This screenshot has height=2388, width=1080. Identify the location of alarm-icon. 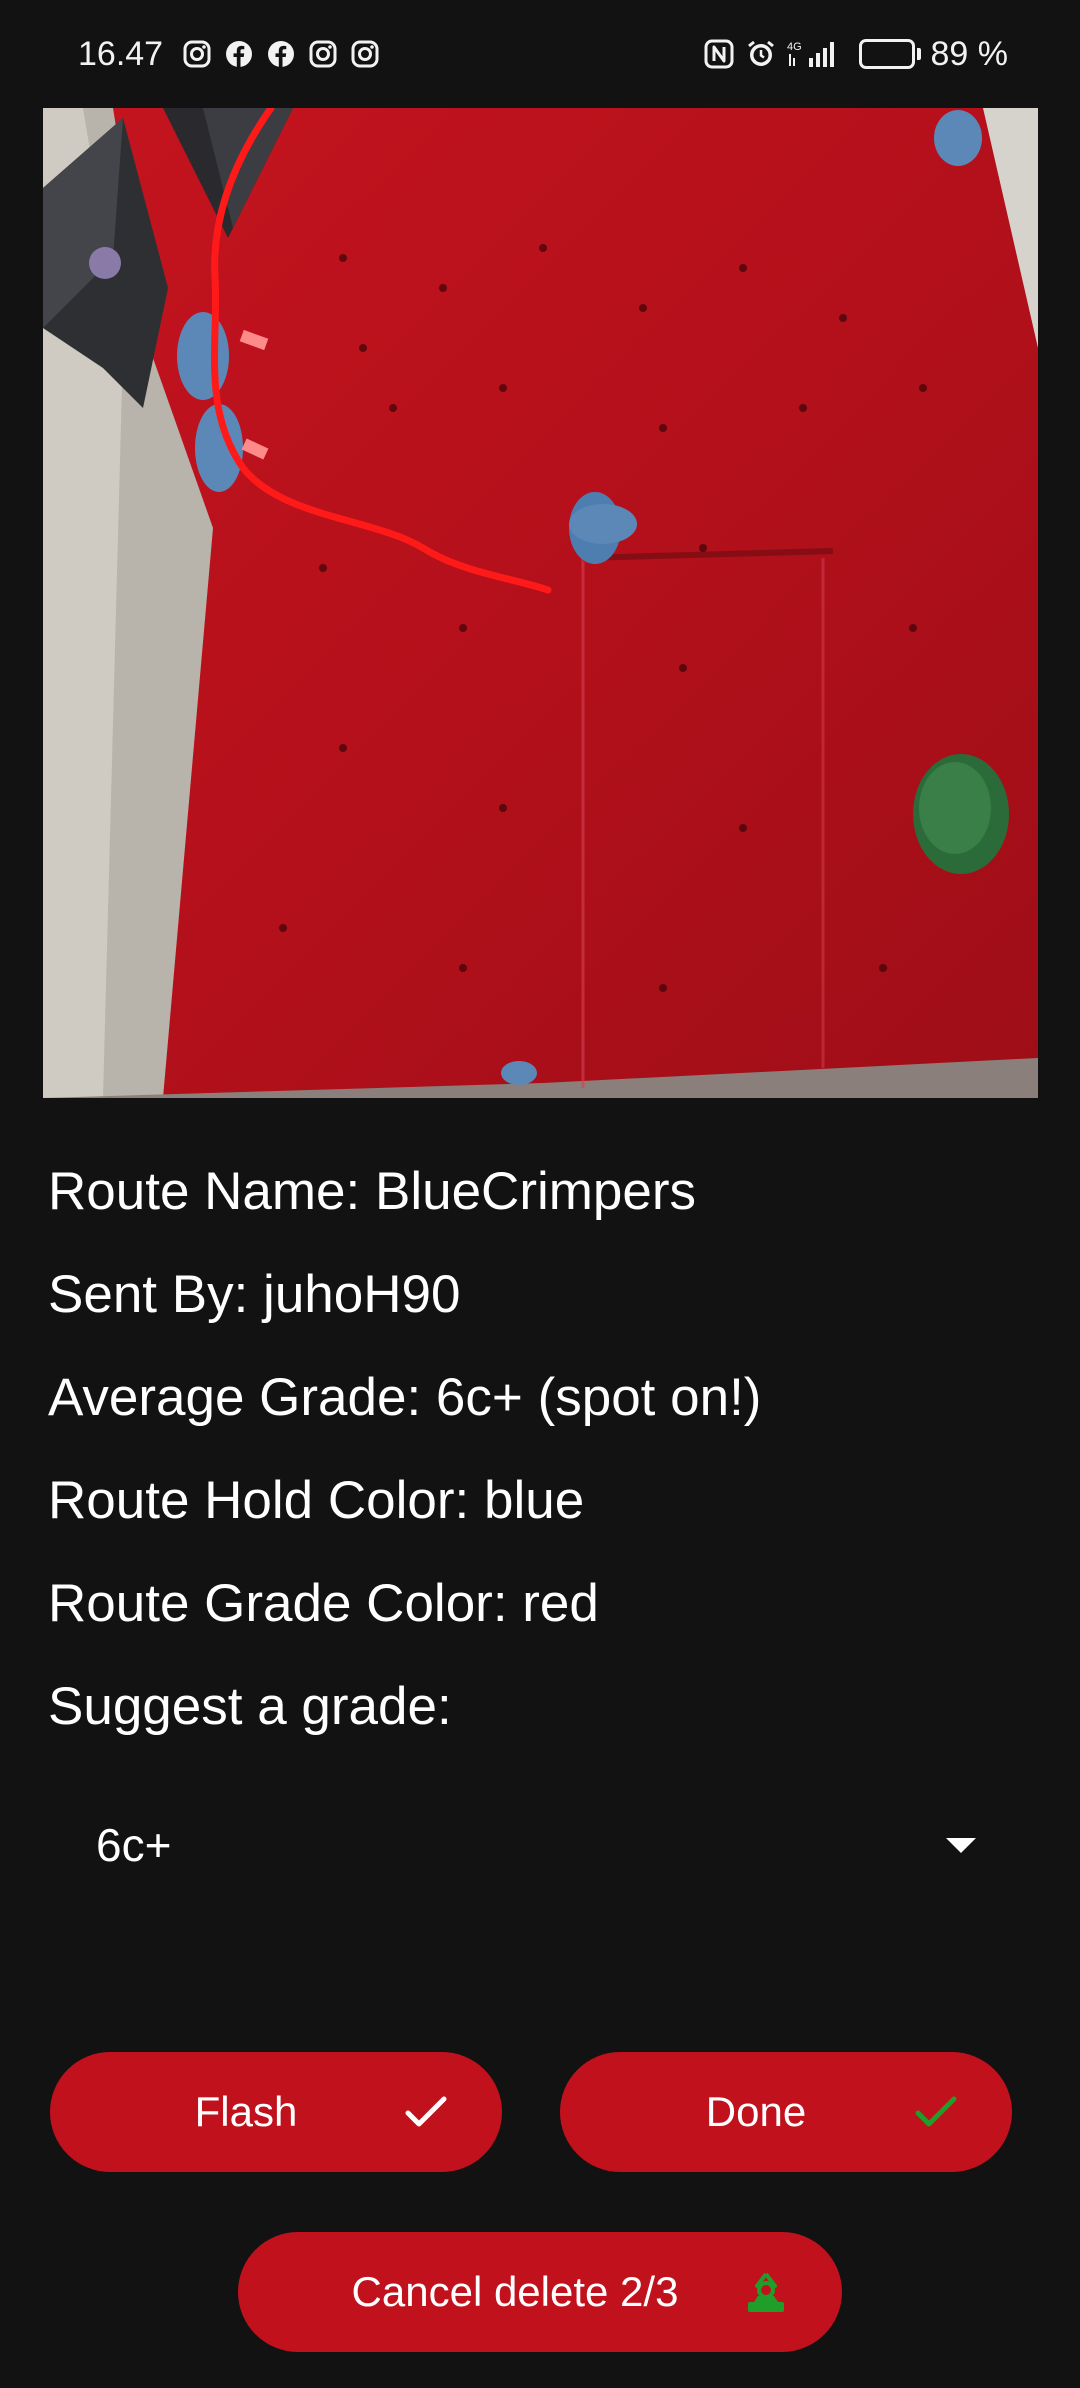
(761, 54).